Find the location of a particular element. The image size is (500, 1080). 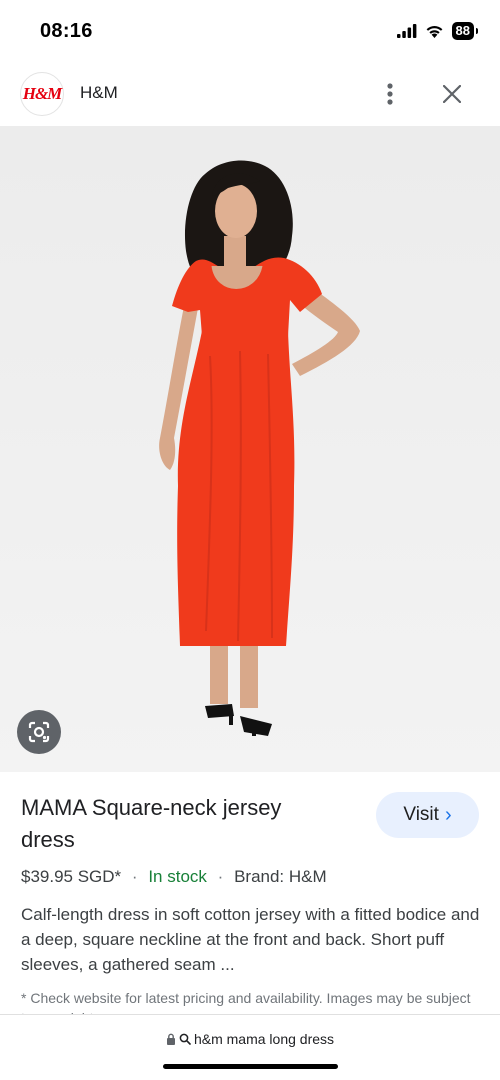

close-icon is located at coordinates (452, 94).